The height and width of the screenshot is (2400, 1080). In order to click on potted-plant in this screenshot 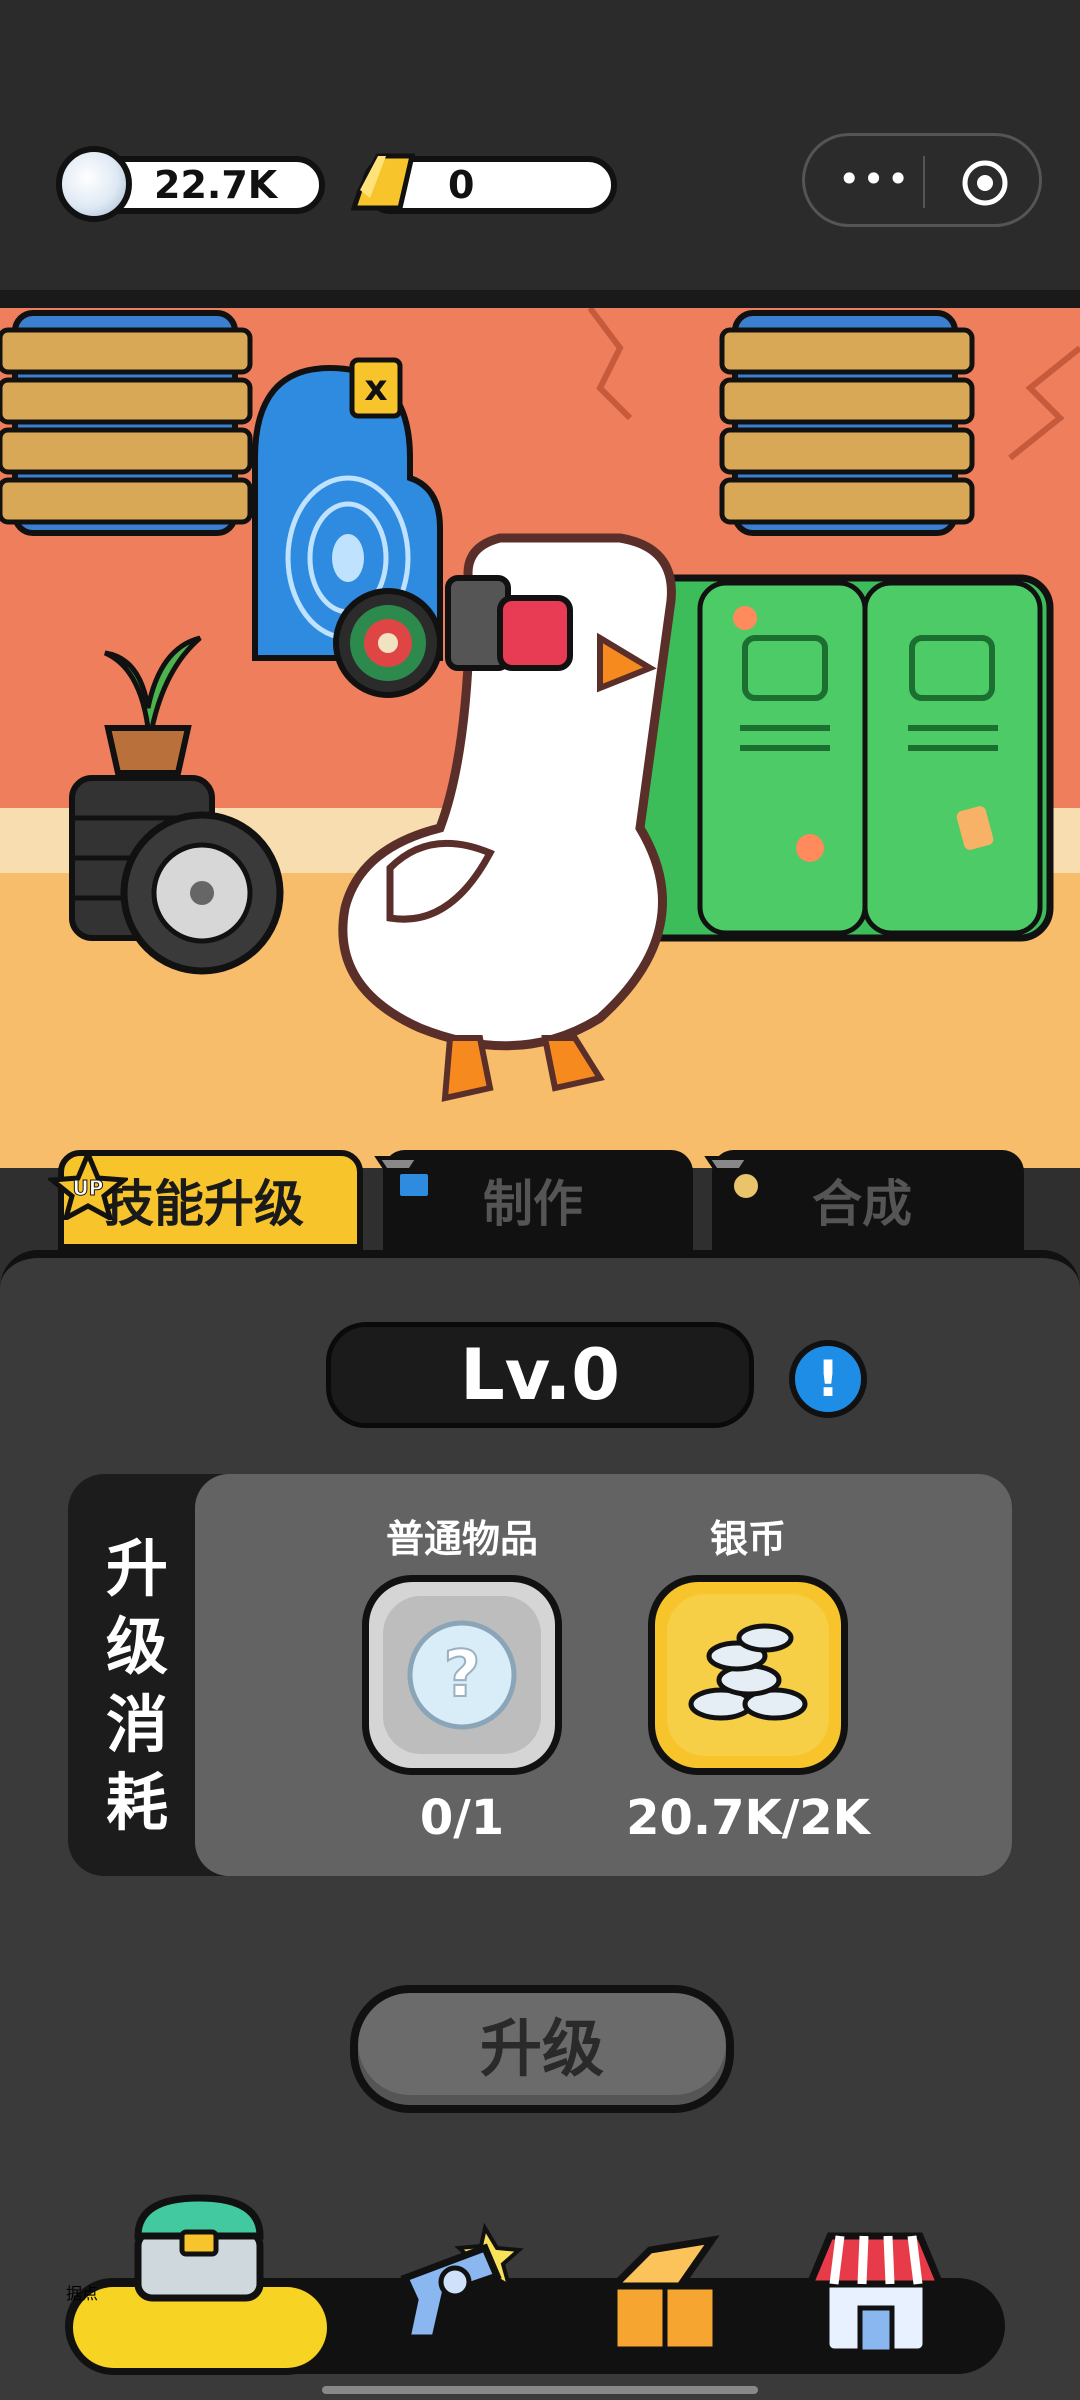, I will do `click(152, 705)`.